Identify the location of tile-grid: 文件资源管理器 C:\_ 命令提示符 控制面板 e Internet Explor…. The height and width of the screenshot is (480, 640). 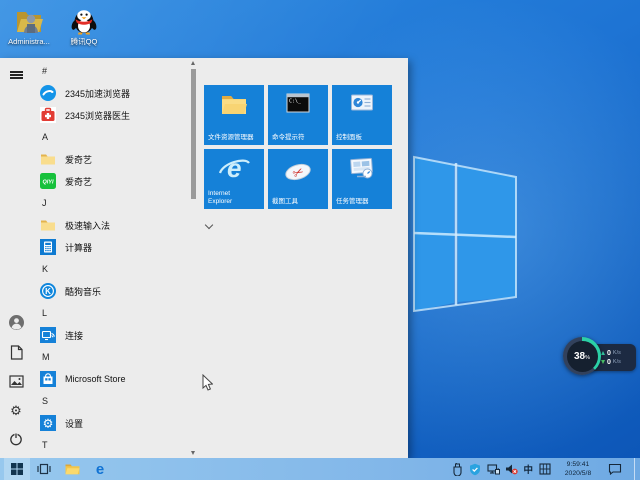
(298, 147).